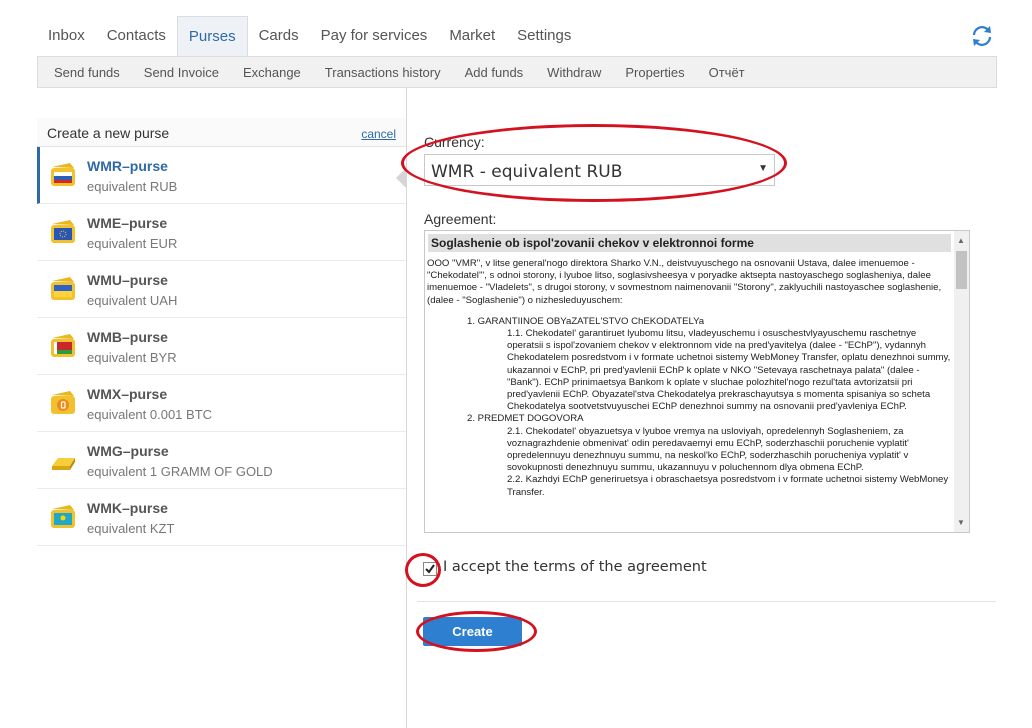  I want to click on purse-equivalent: equivalent UAH, so click(132, 300).